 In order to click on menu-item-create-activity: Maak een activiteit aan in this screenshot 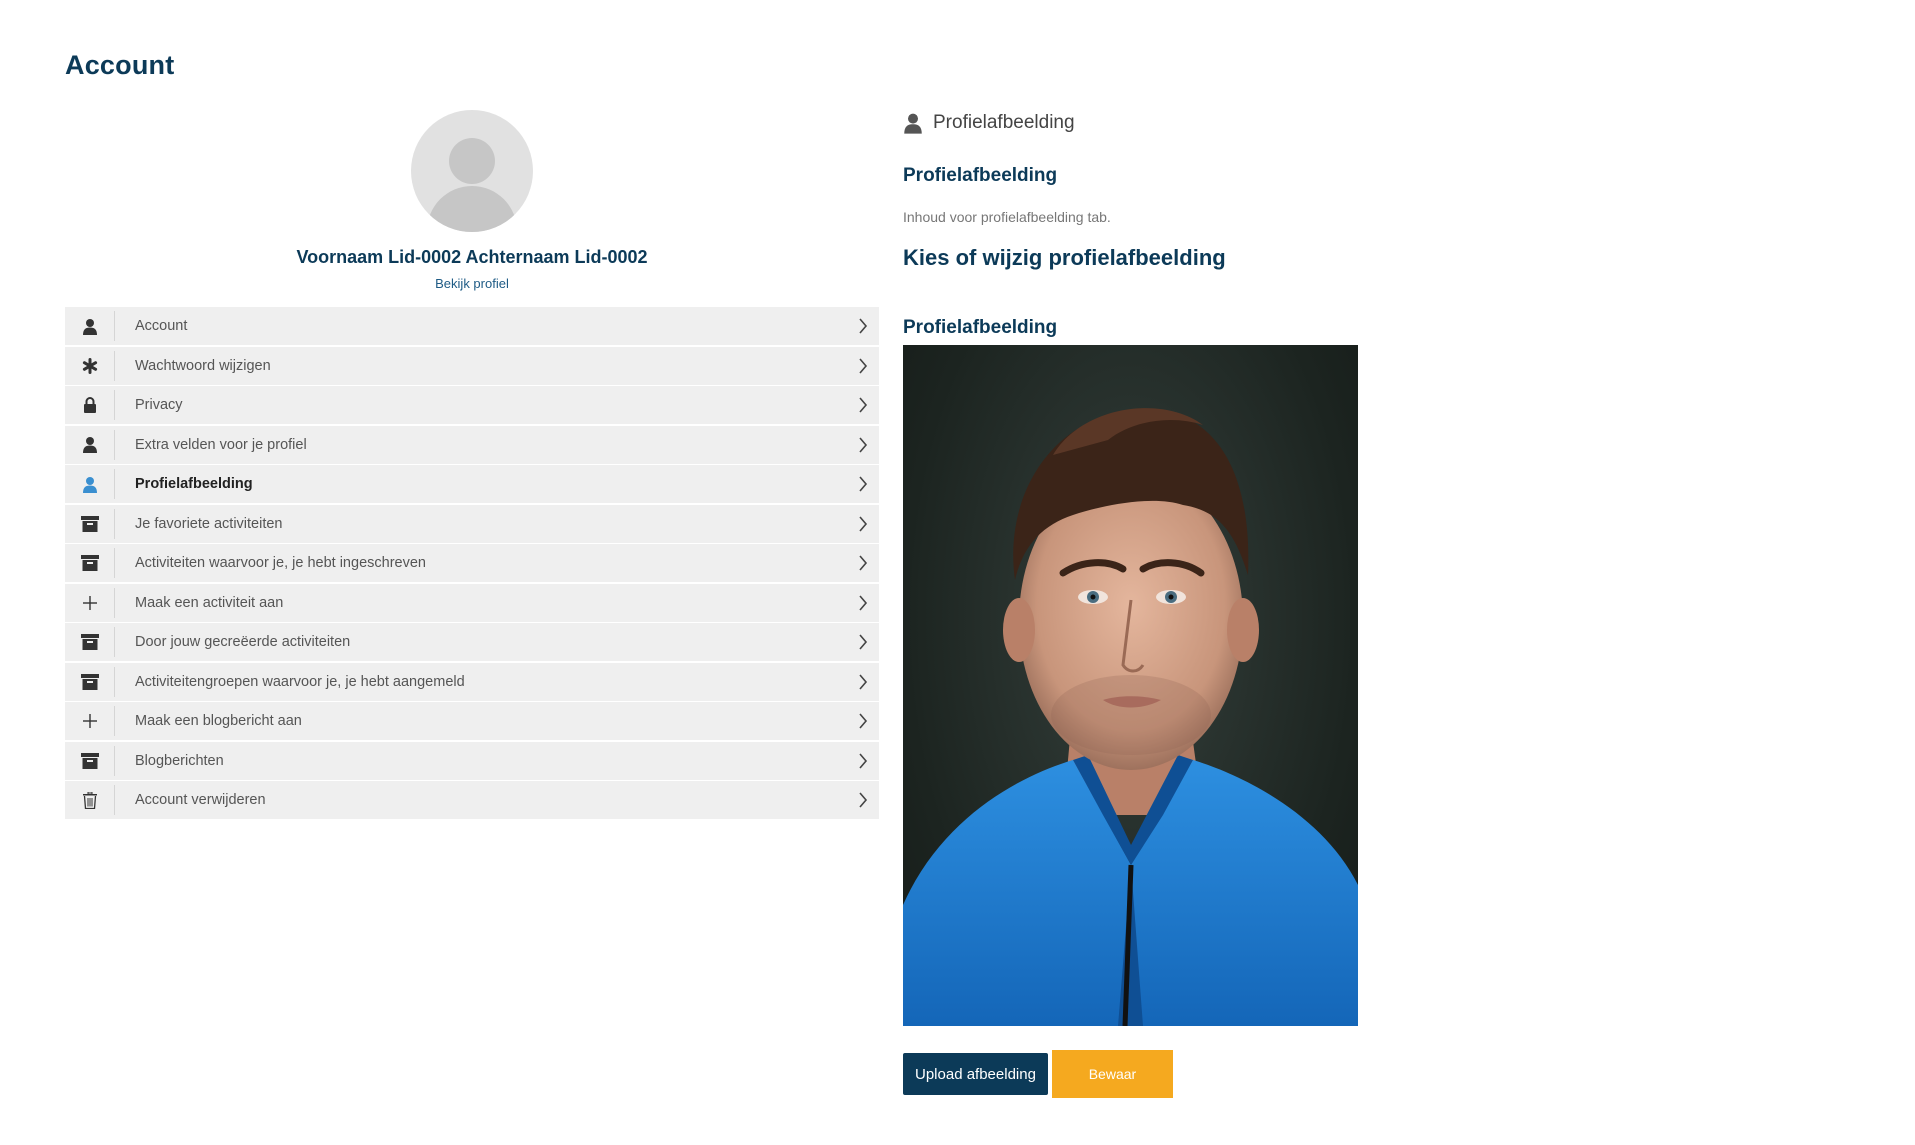, I will do `click(472, 602)`.